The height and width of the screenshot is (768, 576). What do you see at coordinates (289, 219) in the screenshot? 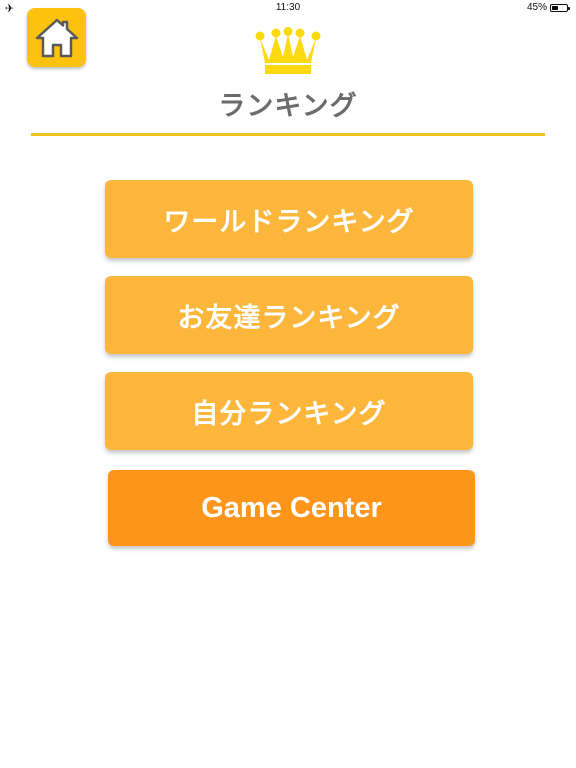
I see `world-ranking-button: ワールドランキング` at bounding box center [289, 219].